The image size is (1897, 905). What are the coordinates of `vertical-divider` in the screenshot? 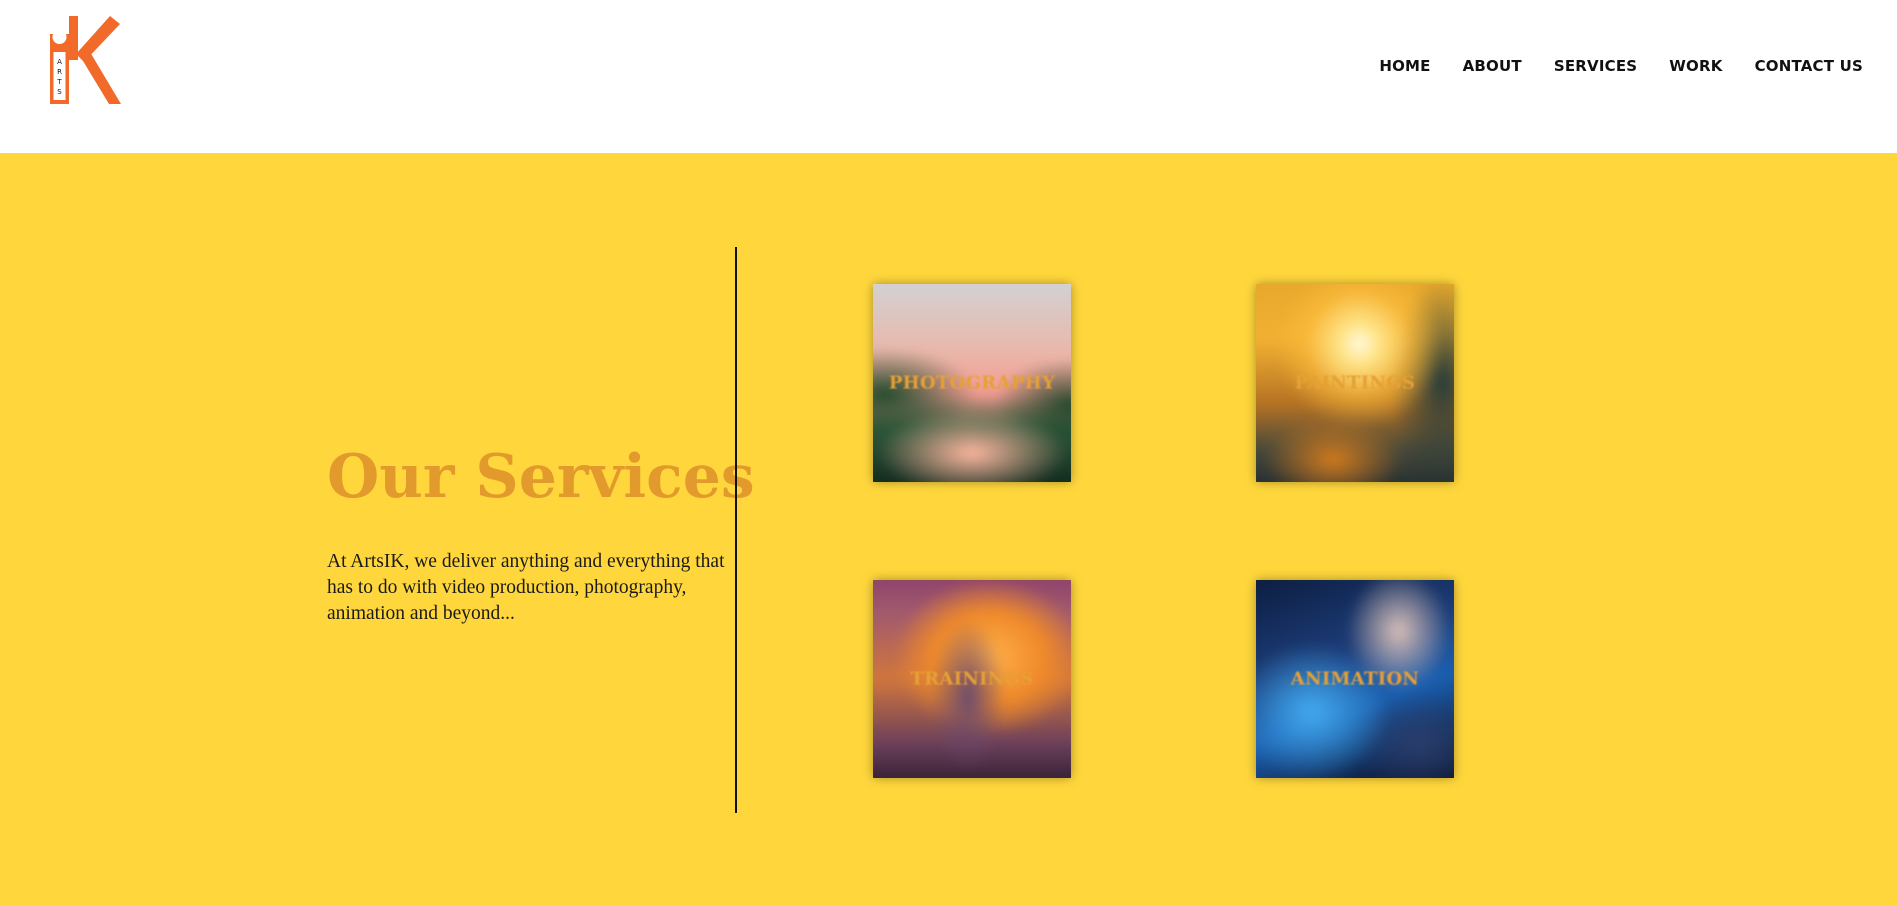 It's located at (736, 530).